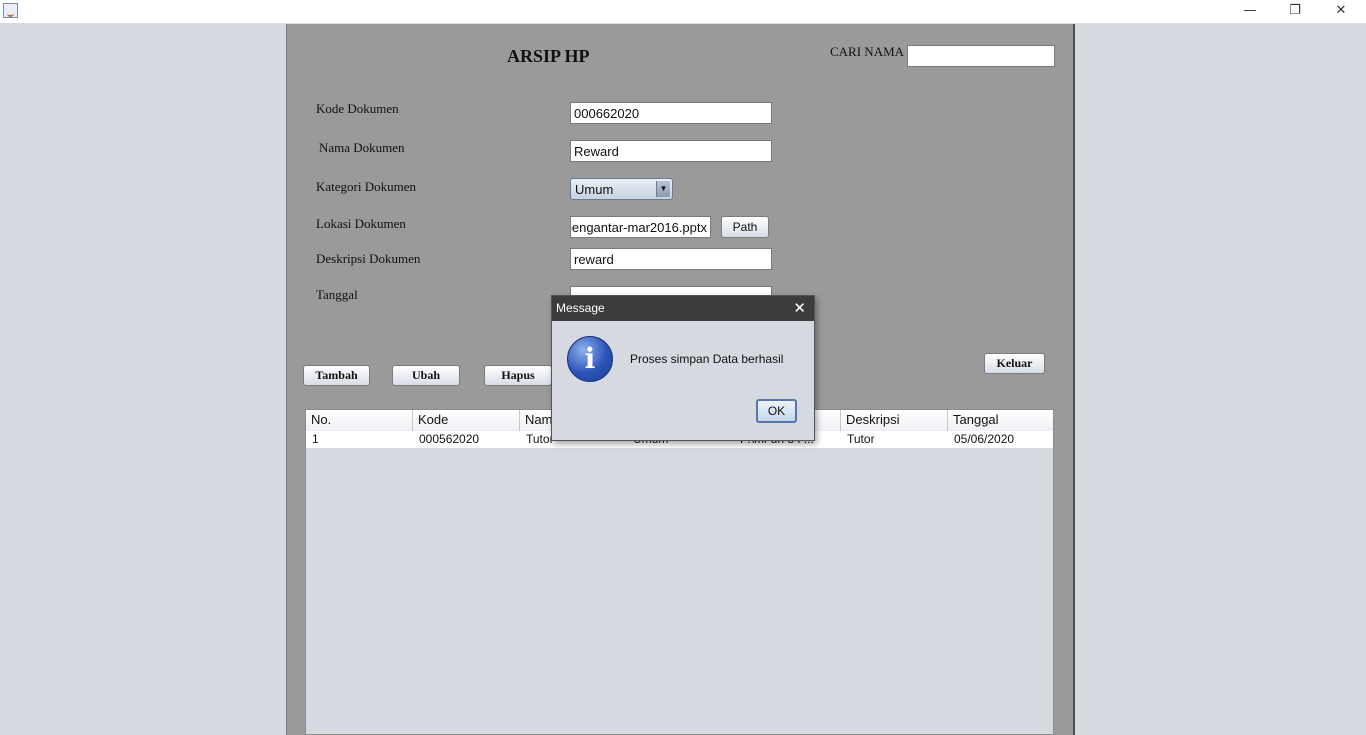  Describe the element at coordinates (548, 56) in the screenshot. I see `page-title: ARSIP HP` at that location.